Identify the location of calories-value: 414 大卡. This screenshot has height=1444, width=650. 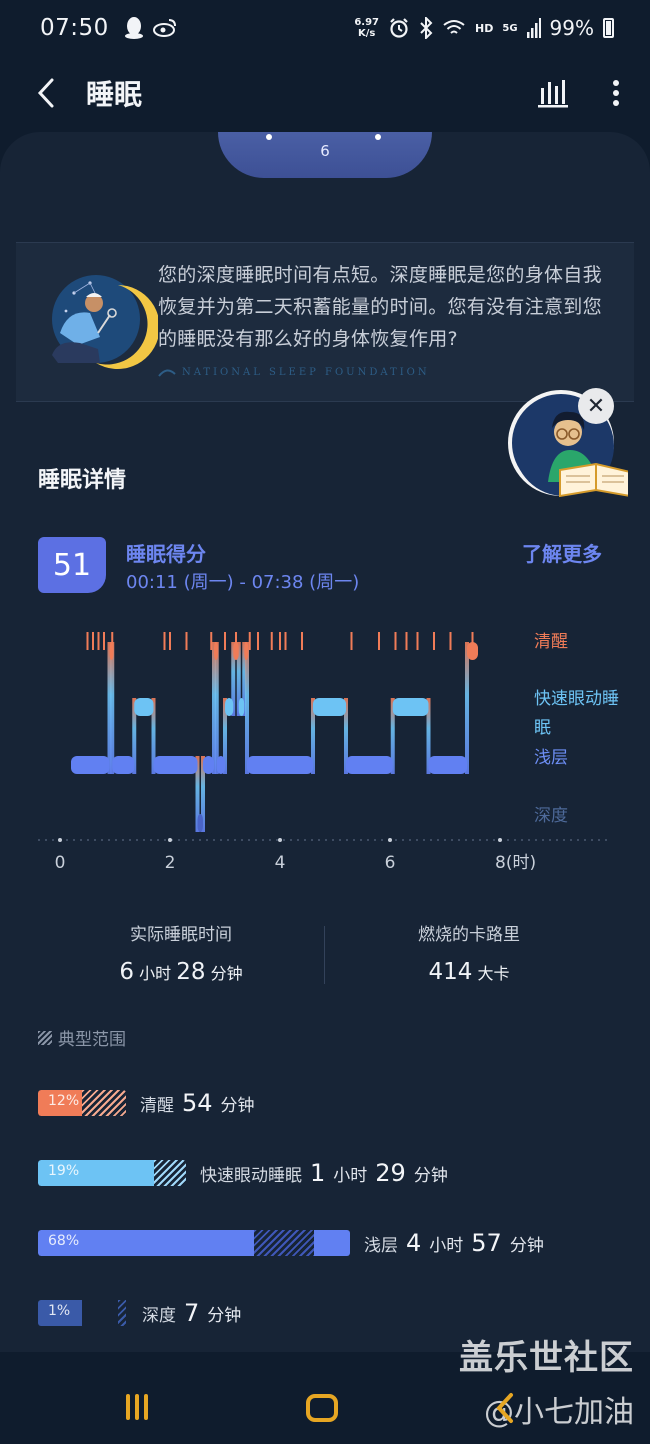
(469, 972).